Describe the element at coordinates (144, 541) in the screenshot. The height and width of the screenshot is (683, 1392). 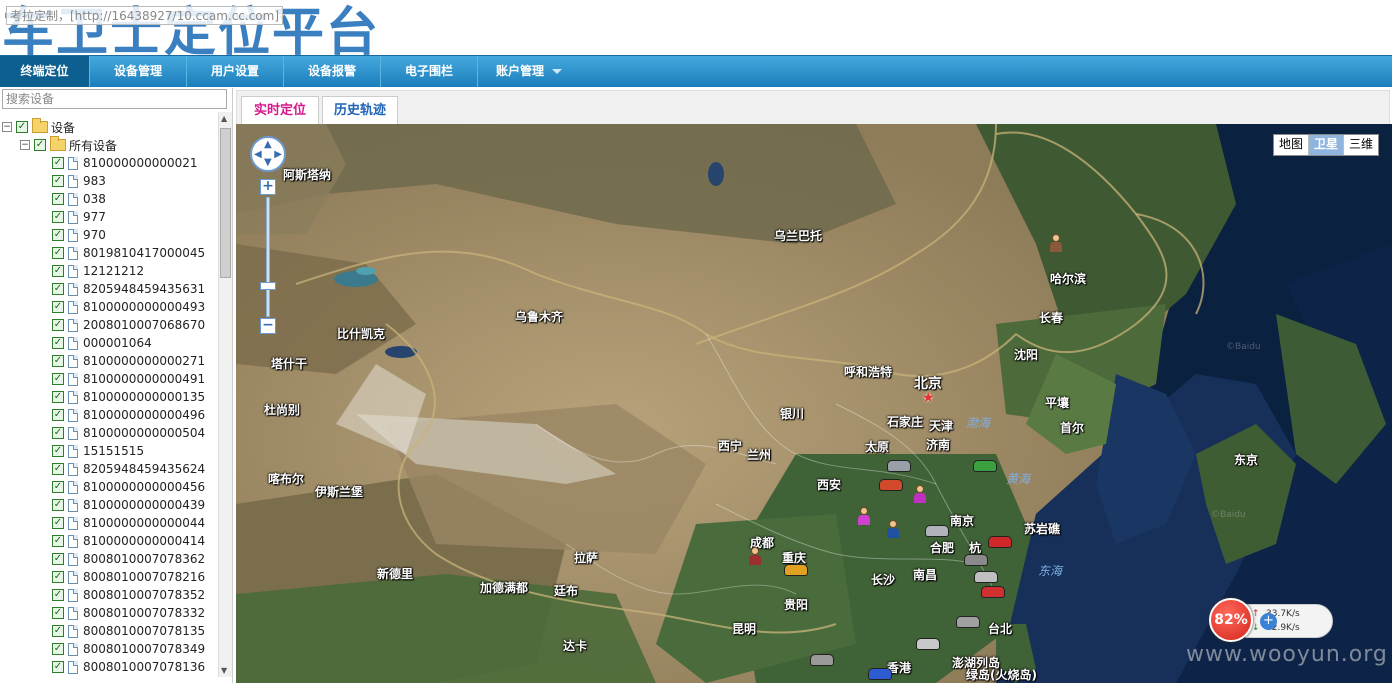
I see `device-id-label: 8100000000000414` at that location.